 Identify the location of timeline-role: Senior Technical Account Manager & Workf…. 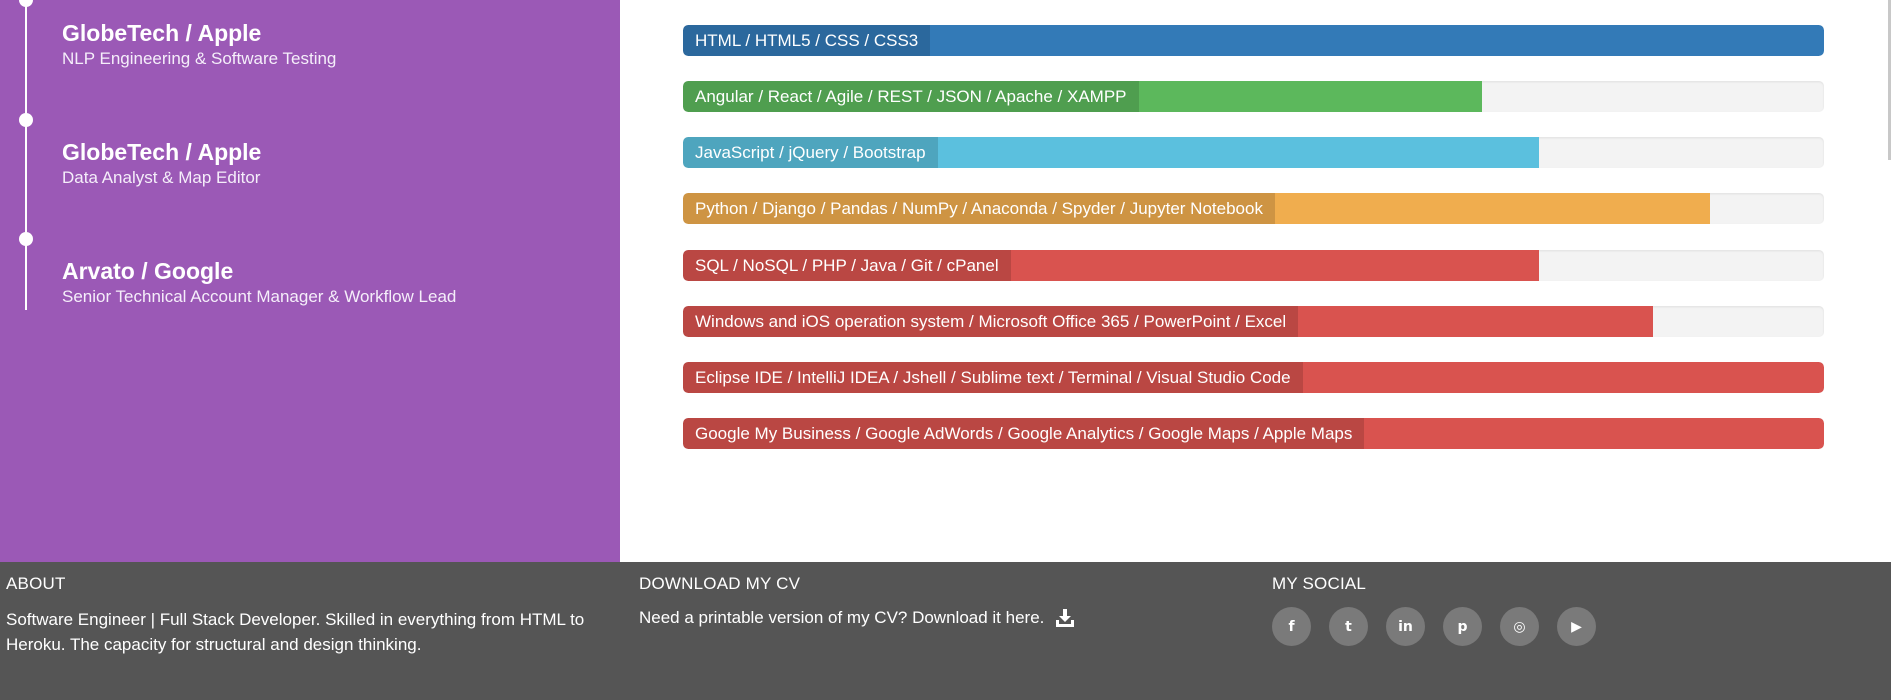
(259, 296).